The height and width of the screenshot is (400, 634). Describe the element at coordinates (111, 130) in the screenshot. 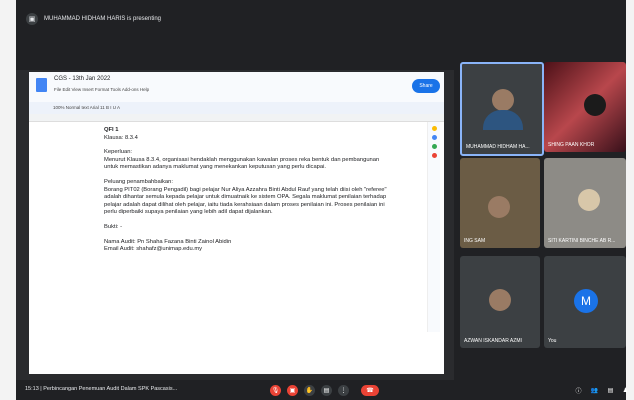

I see `qfi-heading: QFI 1` at that location.